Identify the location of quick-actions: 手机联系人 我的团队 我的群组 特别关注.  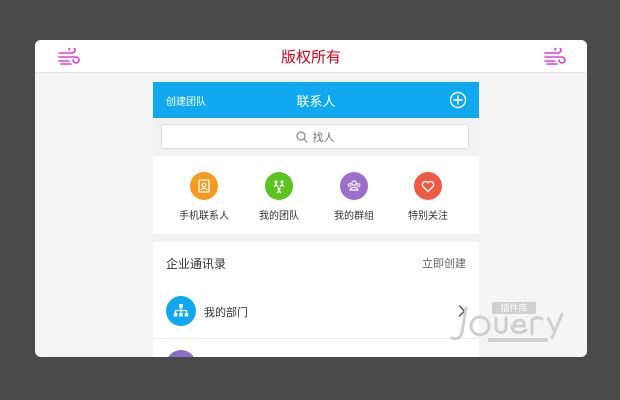
(316, 198).